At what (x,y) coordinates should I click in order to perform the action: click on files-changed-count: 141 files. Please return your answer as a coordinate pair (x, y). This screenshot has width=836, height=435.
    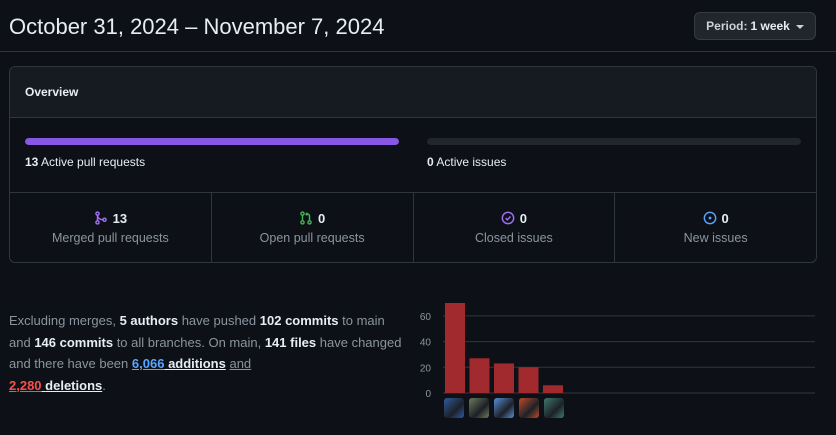
    Looking at the image, I should click on (290, 342).